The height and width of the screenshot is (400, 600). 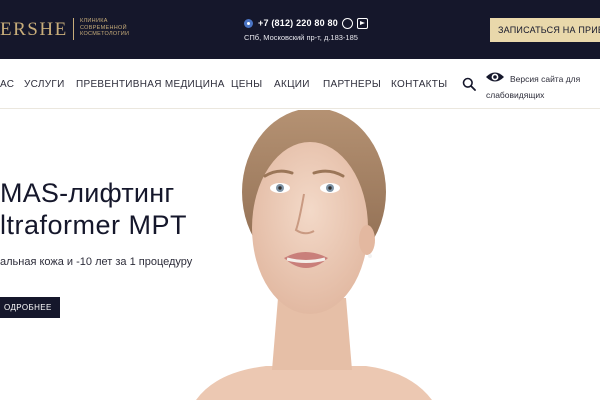 What do you see at coordinates (87, 193) in the screenshot?
I see `hero-title-line-1: MAS-лифтинг` at bounding box center [87, 193].